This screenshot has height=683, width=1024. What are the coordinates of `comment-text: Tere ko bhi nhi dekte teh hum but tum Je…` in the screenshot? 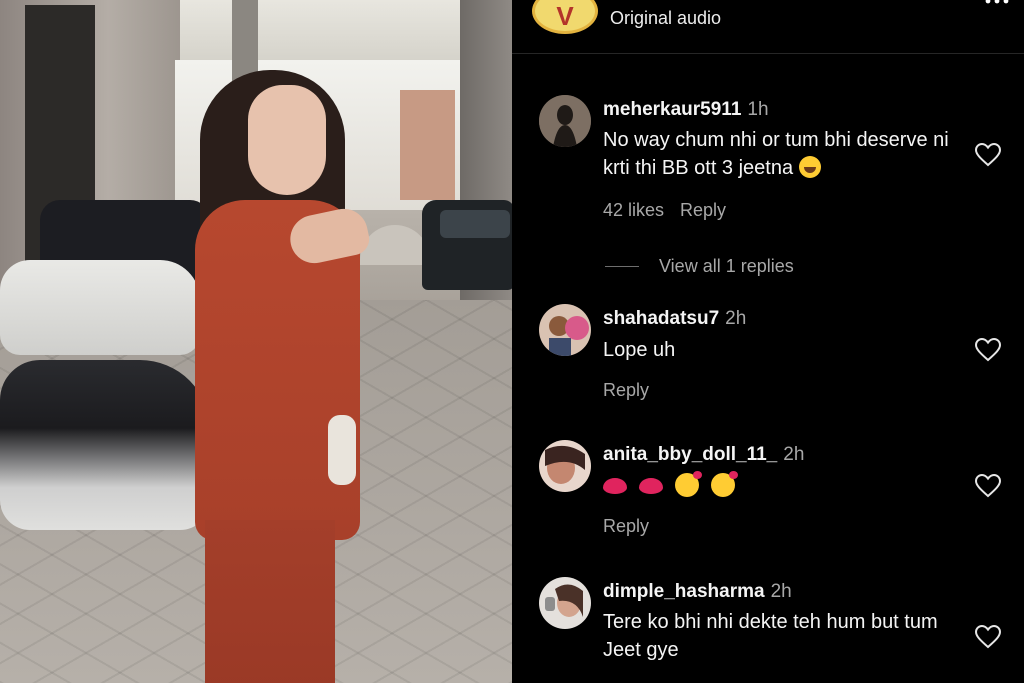 It's located at (770, 636).